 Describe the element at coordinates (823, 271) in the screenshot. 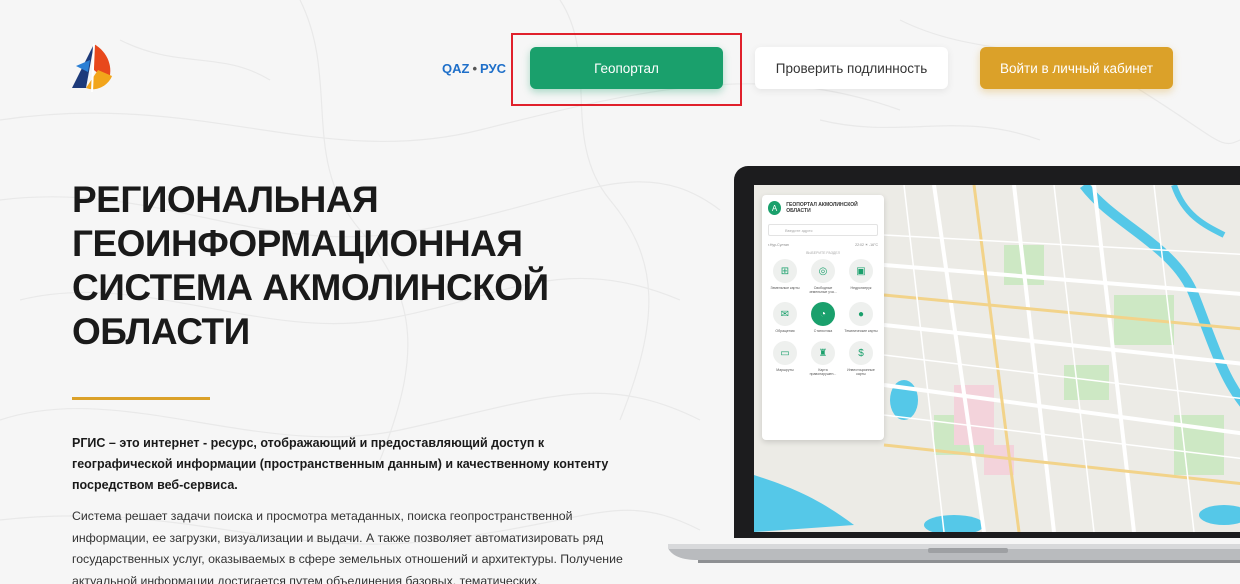

I see `free-land-icon: ◎` at that location.